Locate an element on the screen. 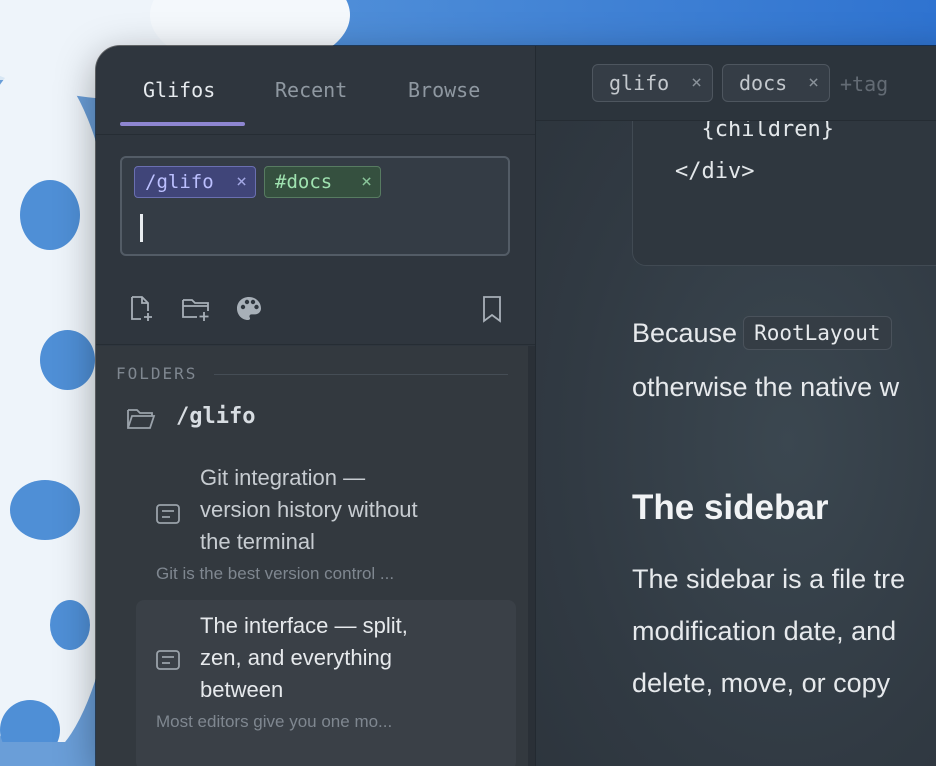 Image resolution: width=936 pixels, height=766 pixels. text-caret is located at coordinates (141, 228).